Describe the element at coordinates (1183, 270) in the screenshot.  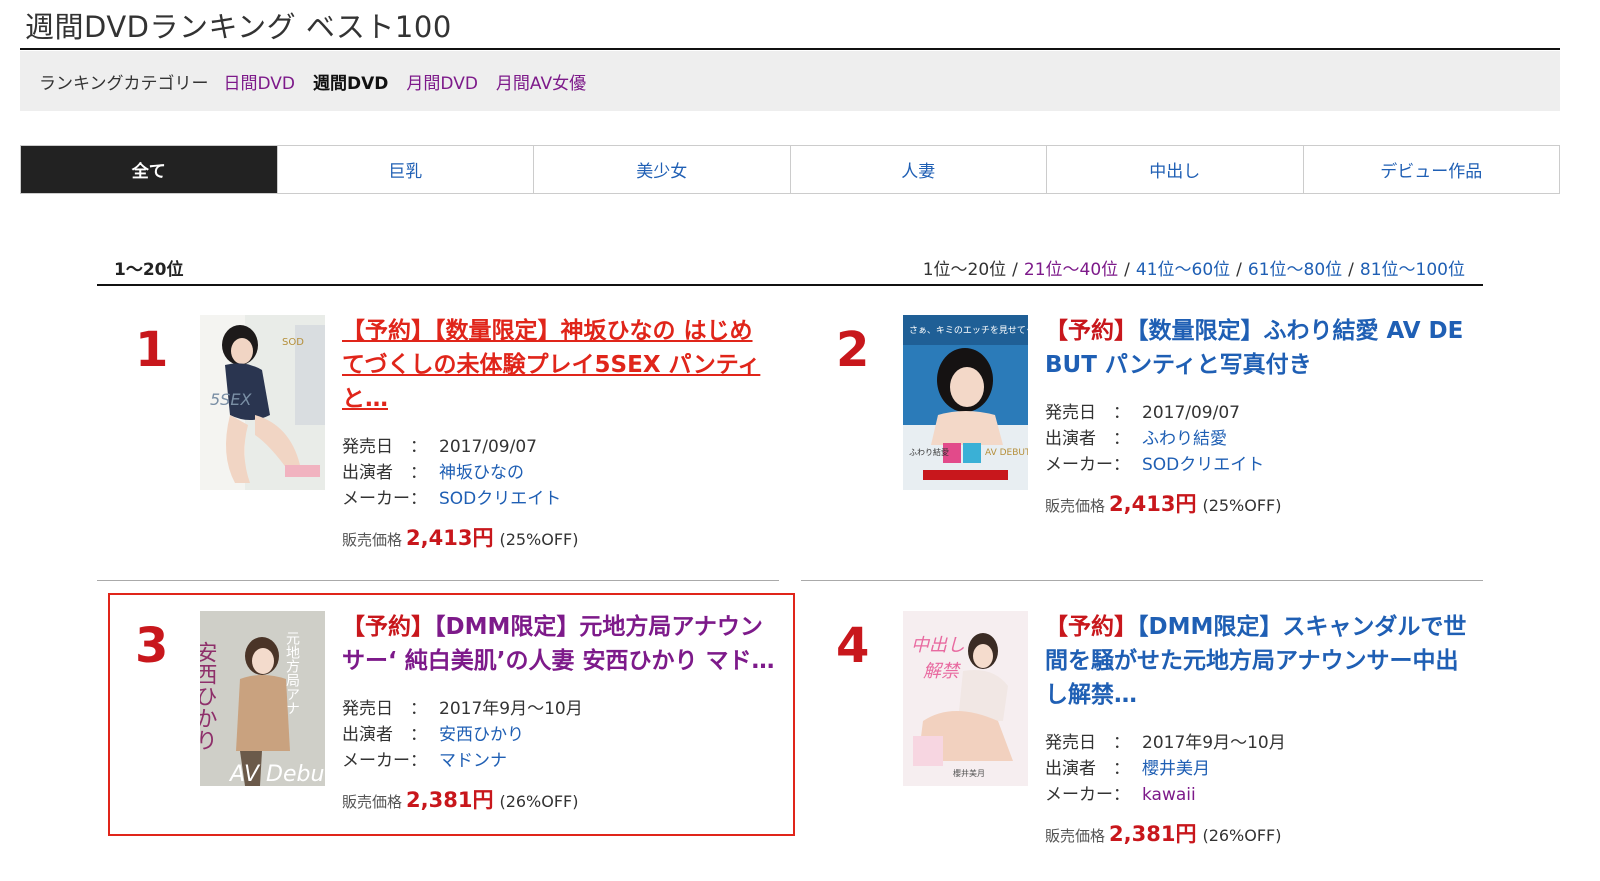
I see `pager-link-41-60: 41位〜60位` at that location.